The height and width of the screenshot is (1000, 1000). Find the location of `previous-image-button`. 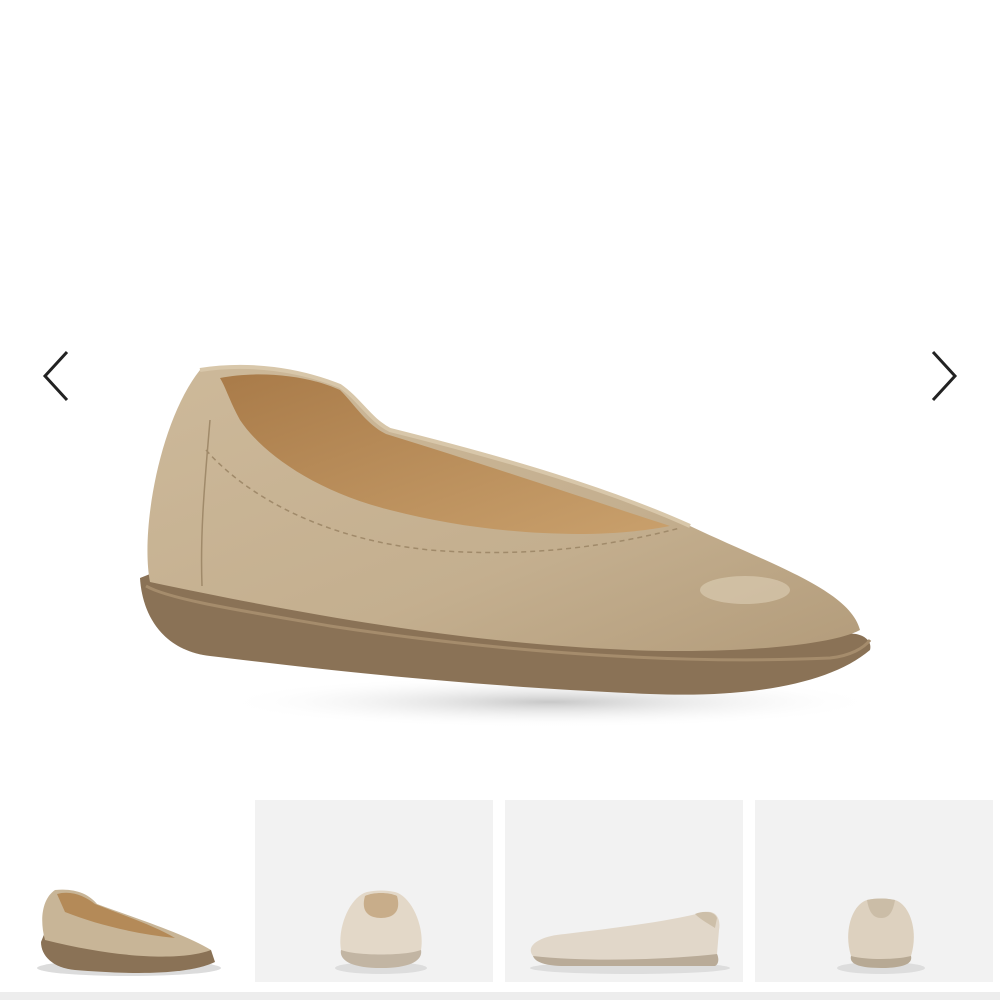

previous-image-button is located at coordinates (56, 376).